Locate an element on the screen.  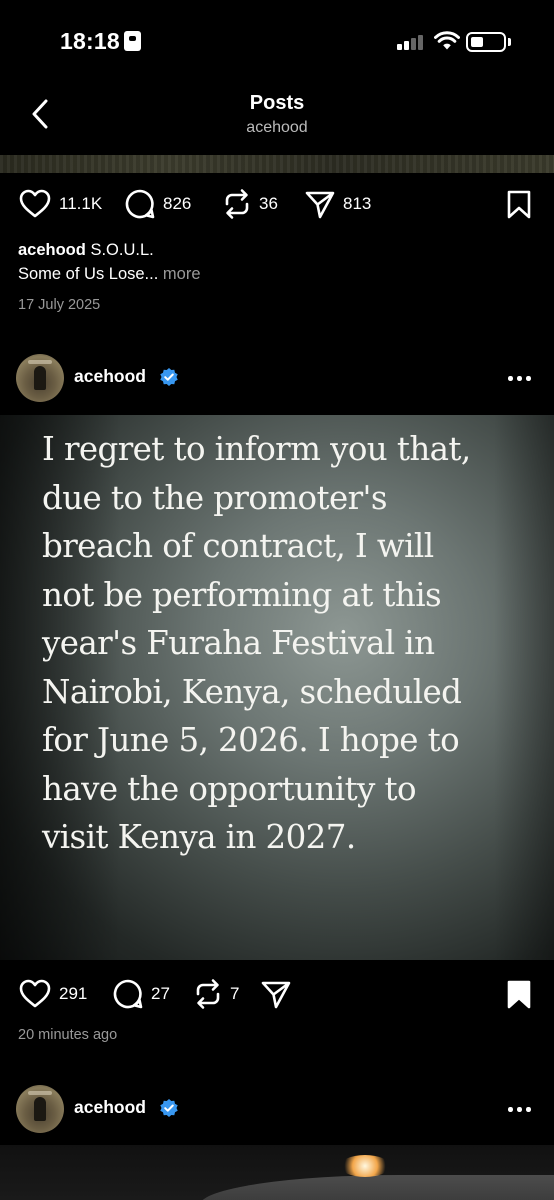
battery-icon is located at coordinates (486, 42).